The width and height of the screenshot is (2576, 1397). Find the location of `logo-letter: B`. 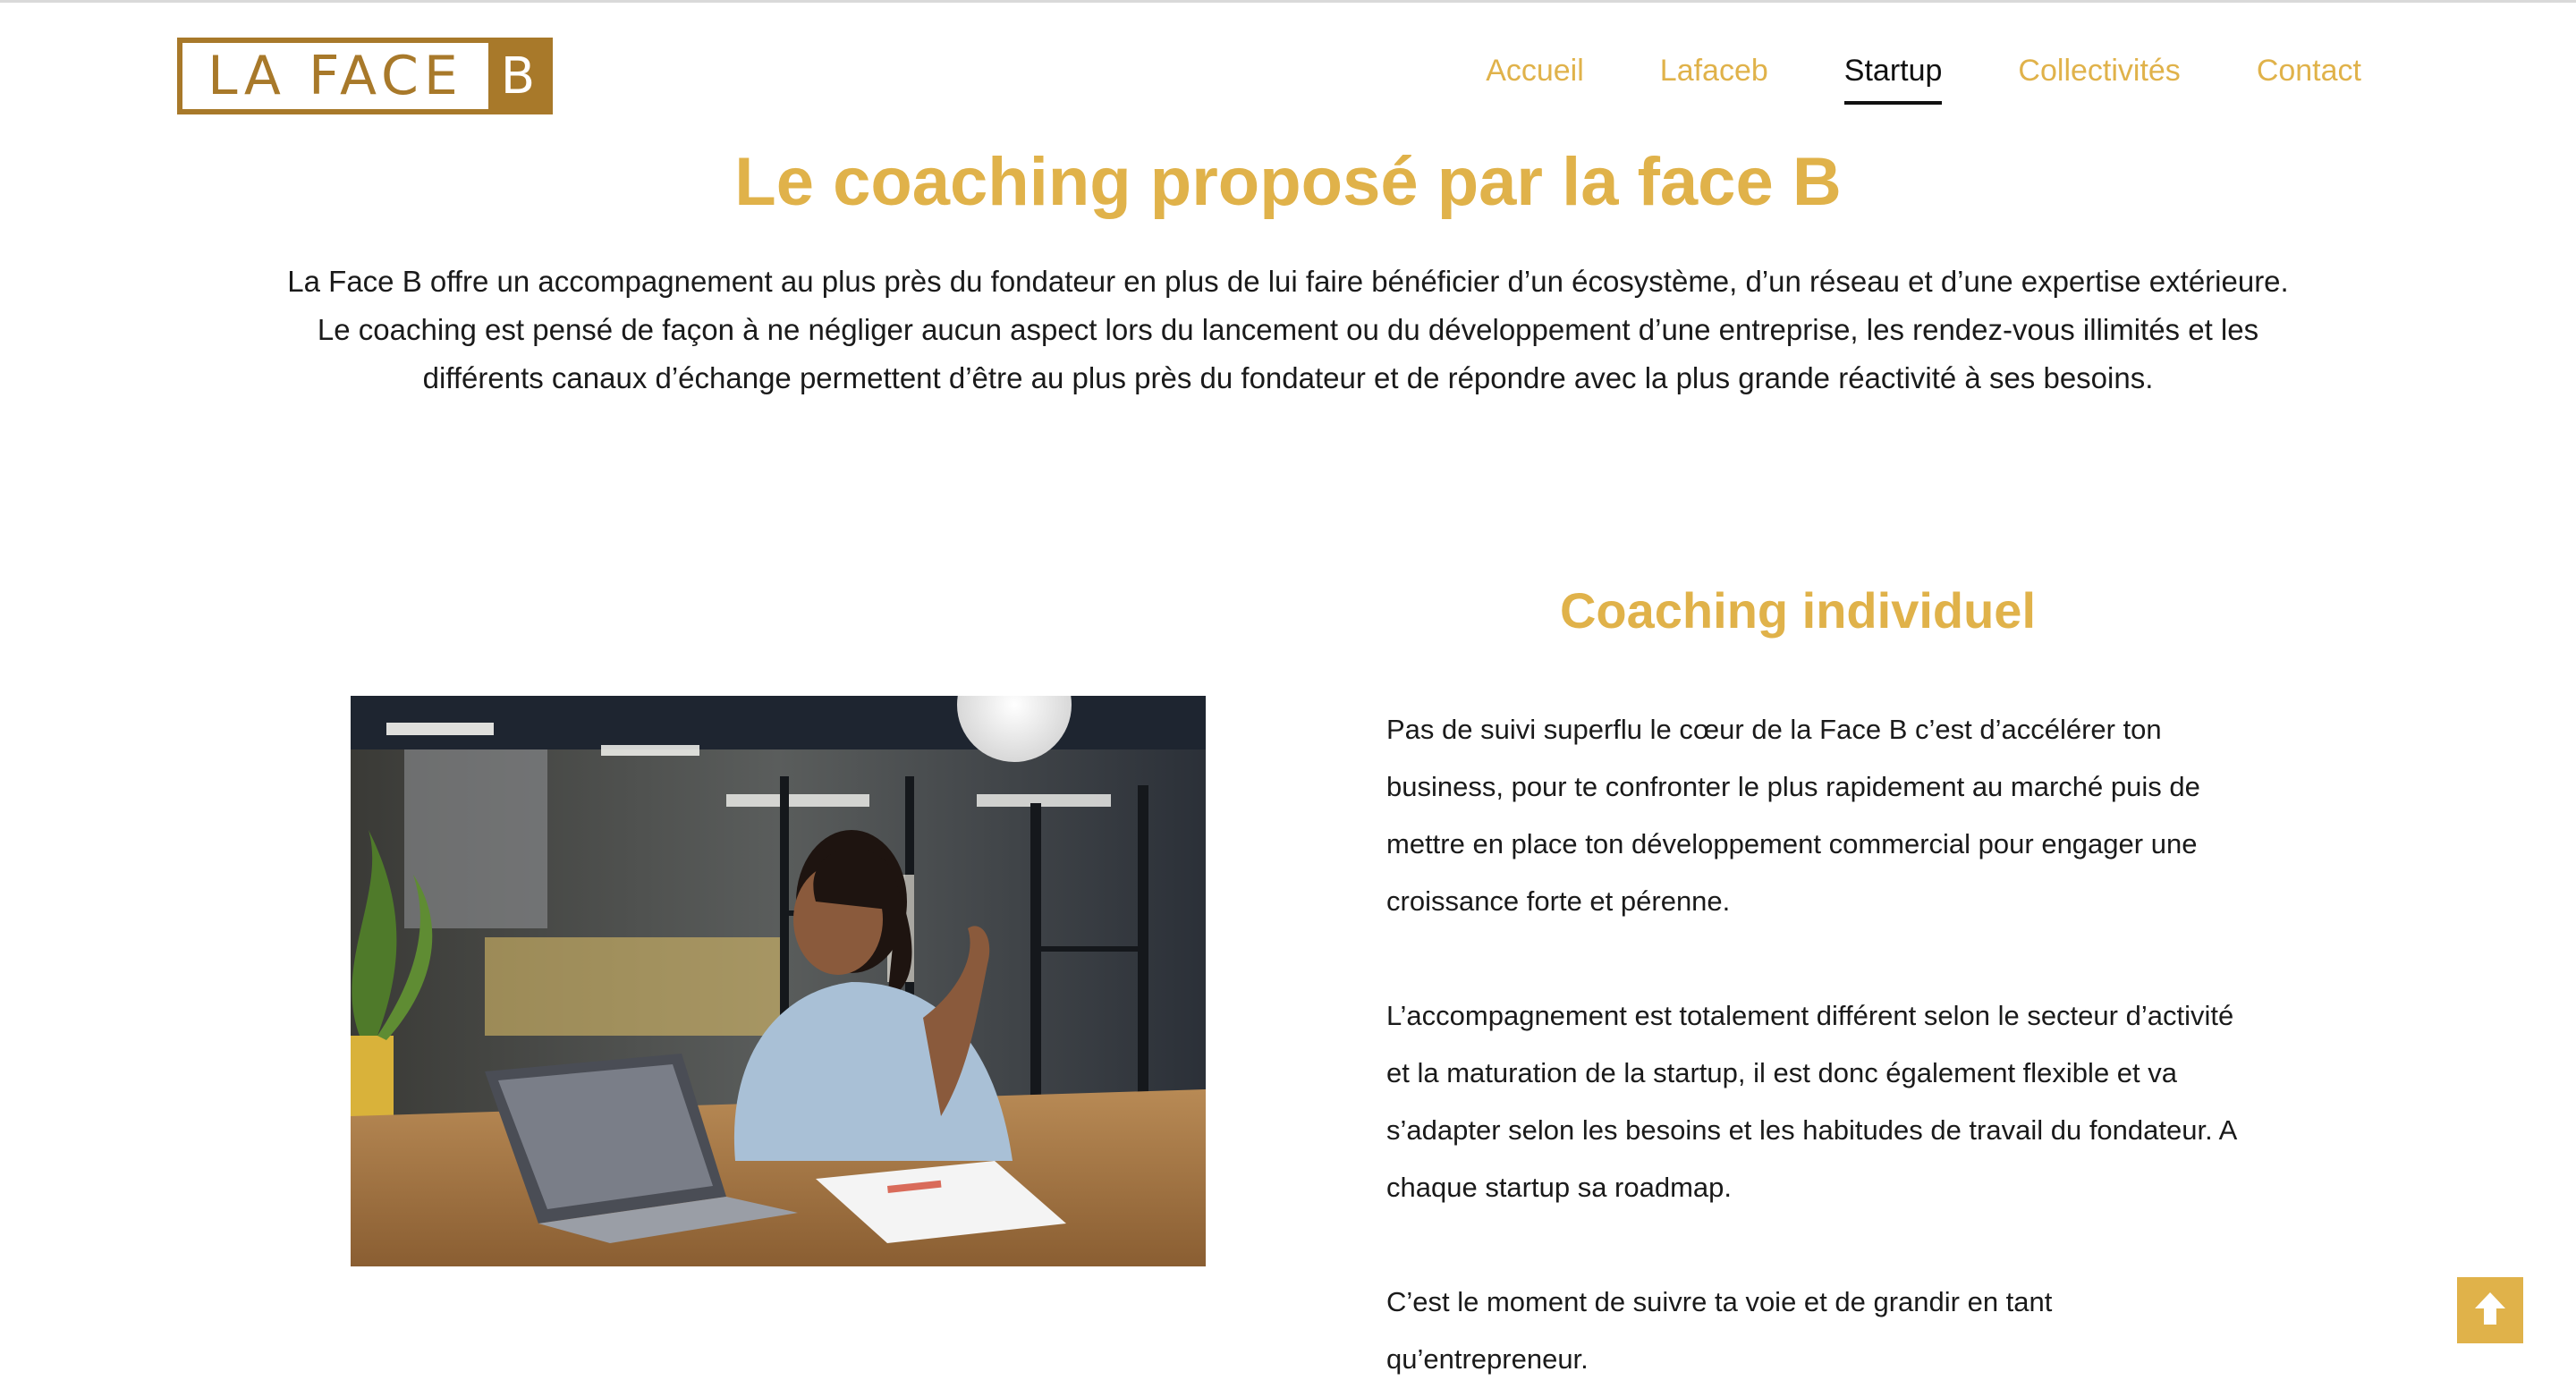

logo-letter: B is located at coordinates (517, 76).